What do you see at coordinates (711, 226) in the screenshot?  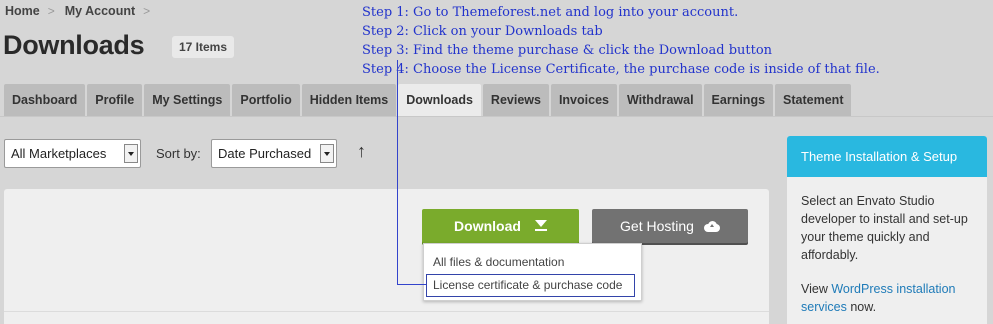 I see `cloud-upload-icon` at bounding box center [711, 226].